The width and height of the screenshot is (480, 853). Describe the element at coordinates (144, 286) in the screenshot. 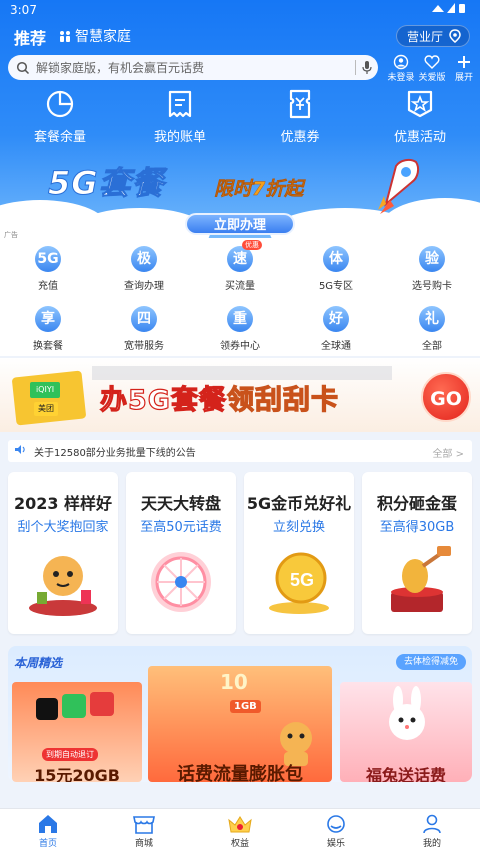

I see `service-query-label: 查询办理` at that location.